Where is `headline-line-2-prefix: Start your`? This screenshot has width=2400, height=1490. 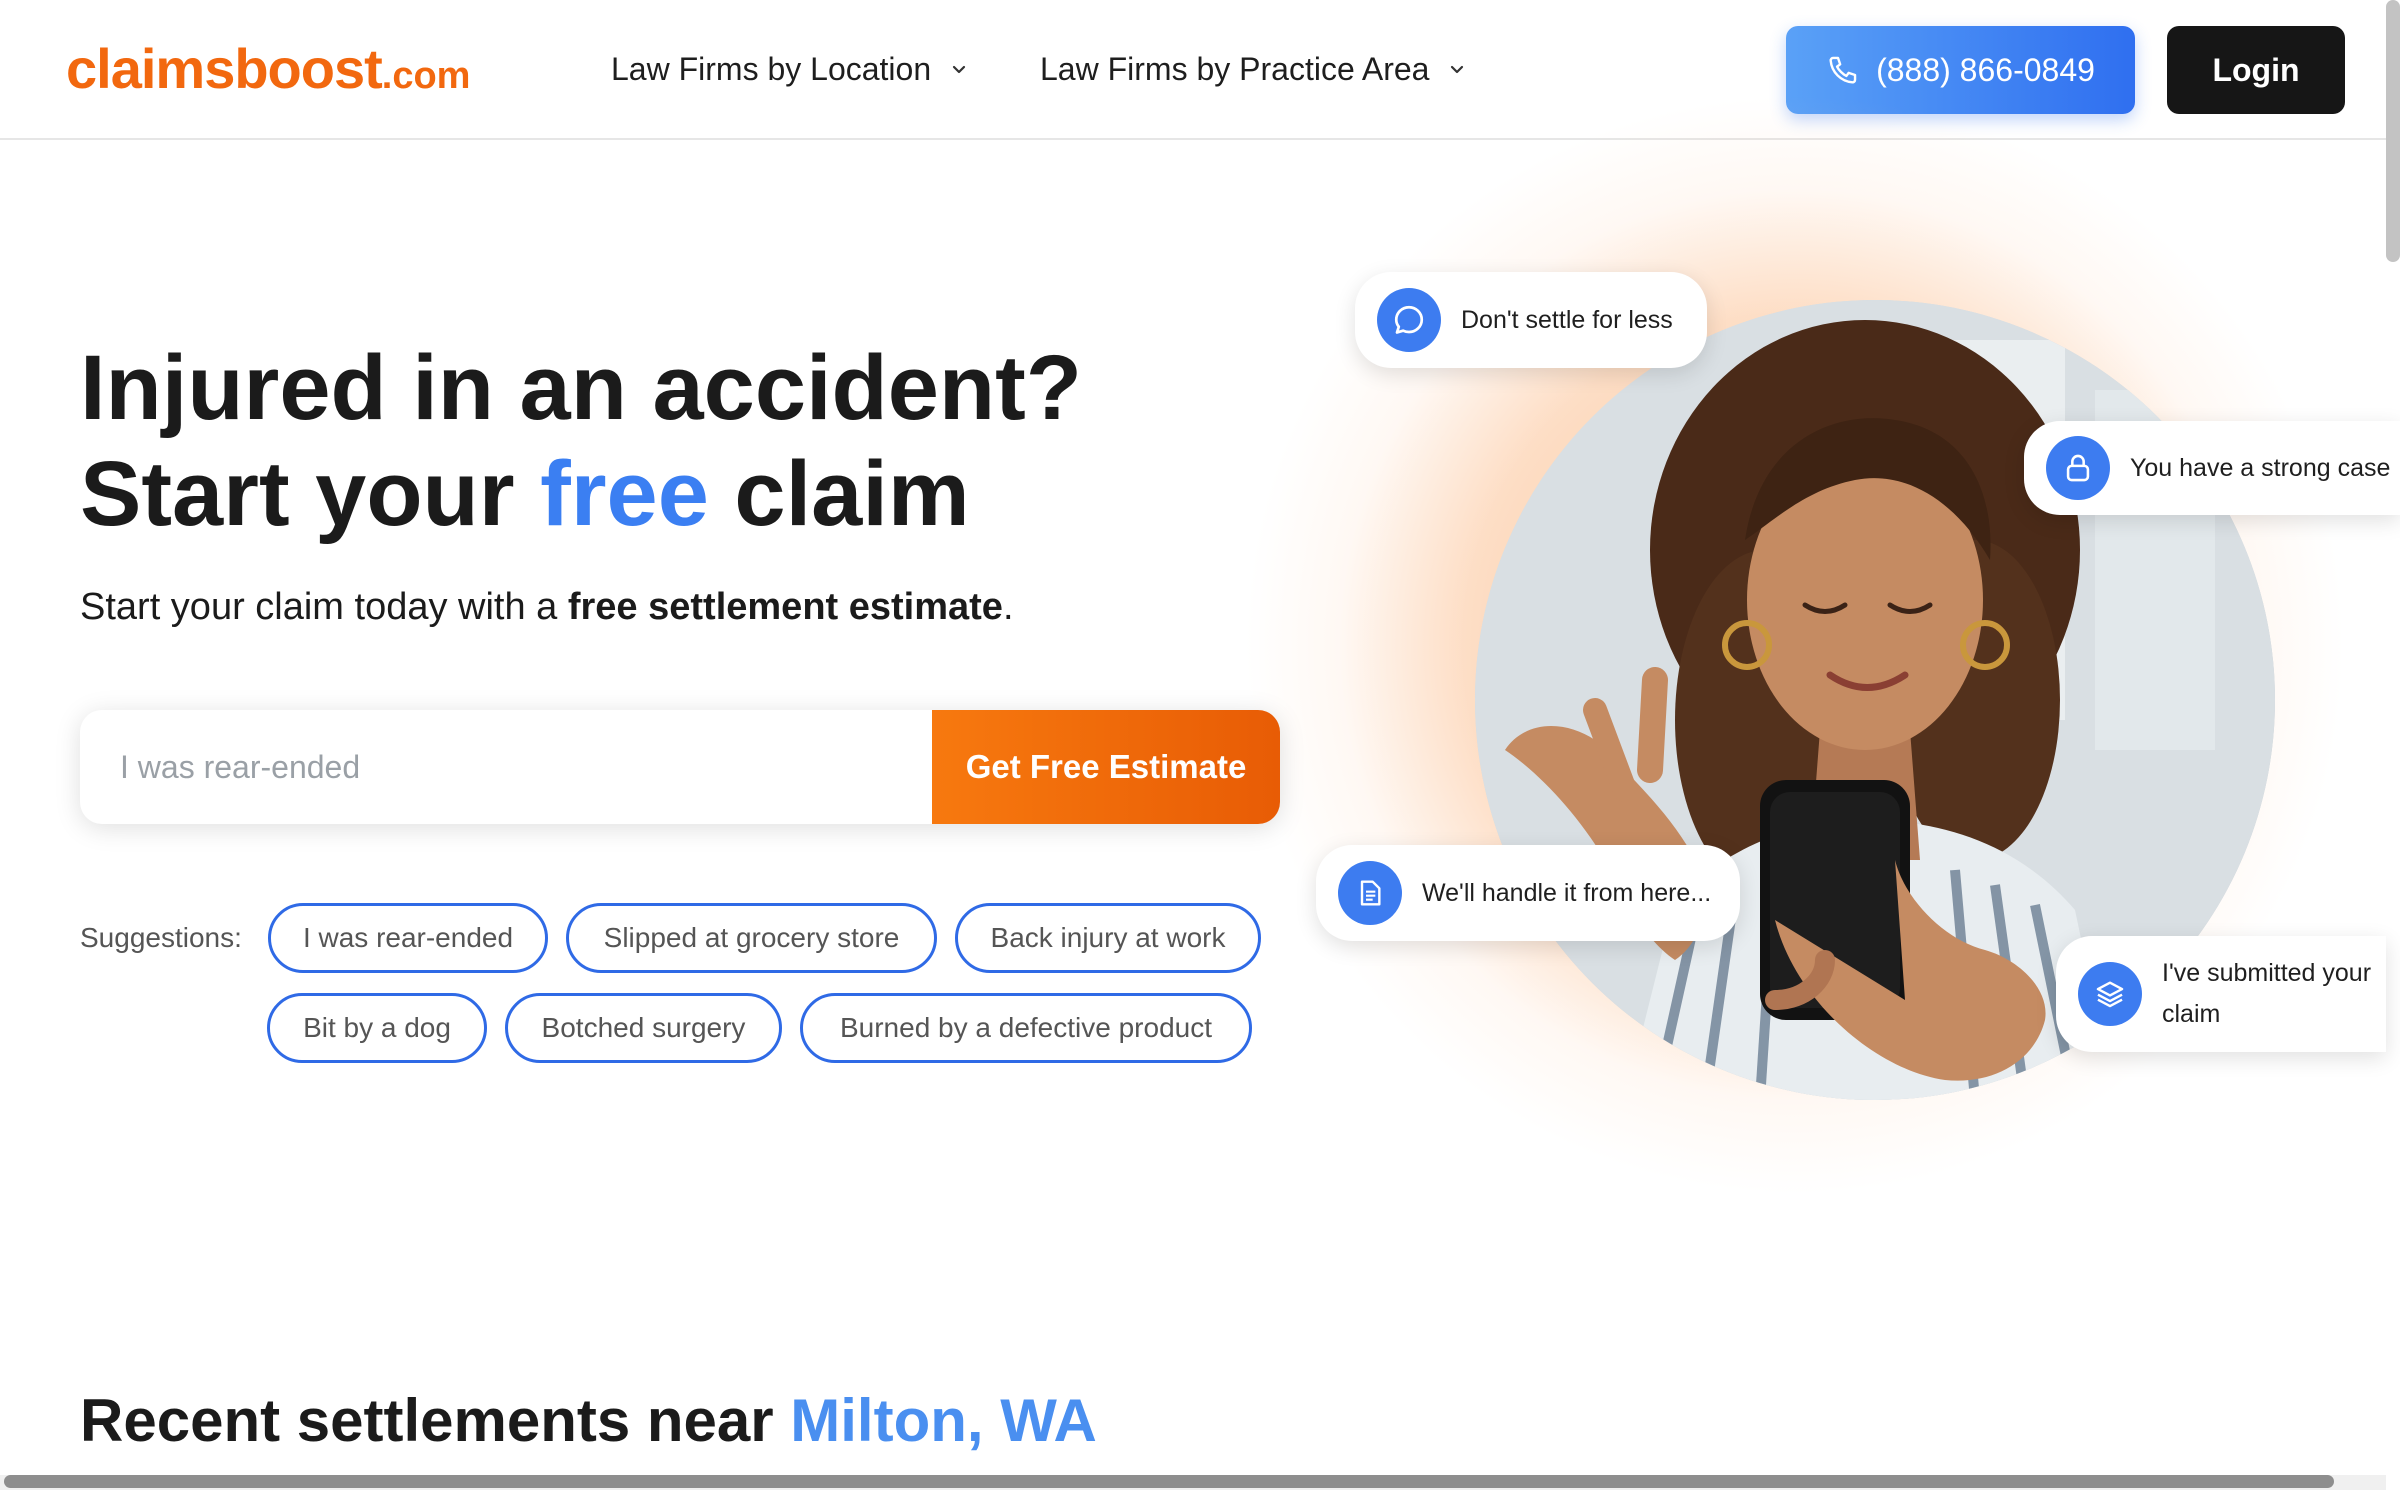
headline-line-2-prefix: Start your is located at coordinates (310, 494).